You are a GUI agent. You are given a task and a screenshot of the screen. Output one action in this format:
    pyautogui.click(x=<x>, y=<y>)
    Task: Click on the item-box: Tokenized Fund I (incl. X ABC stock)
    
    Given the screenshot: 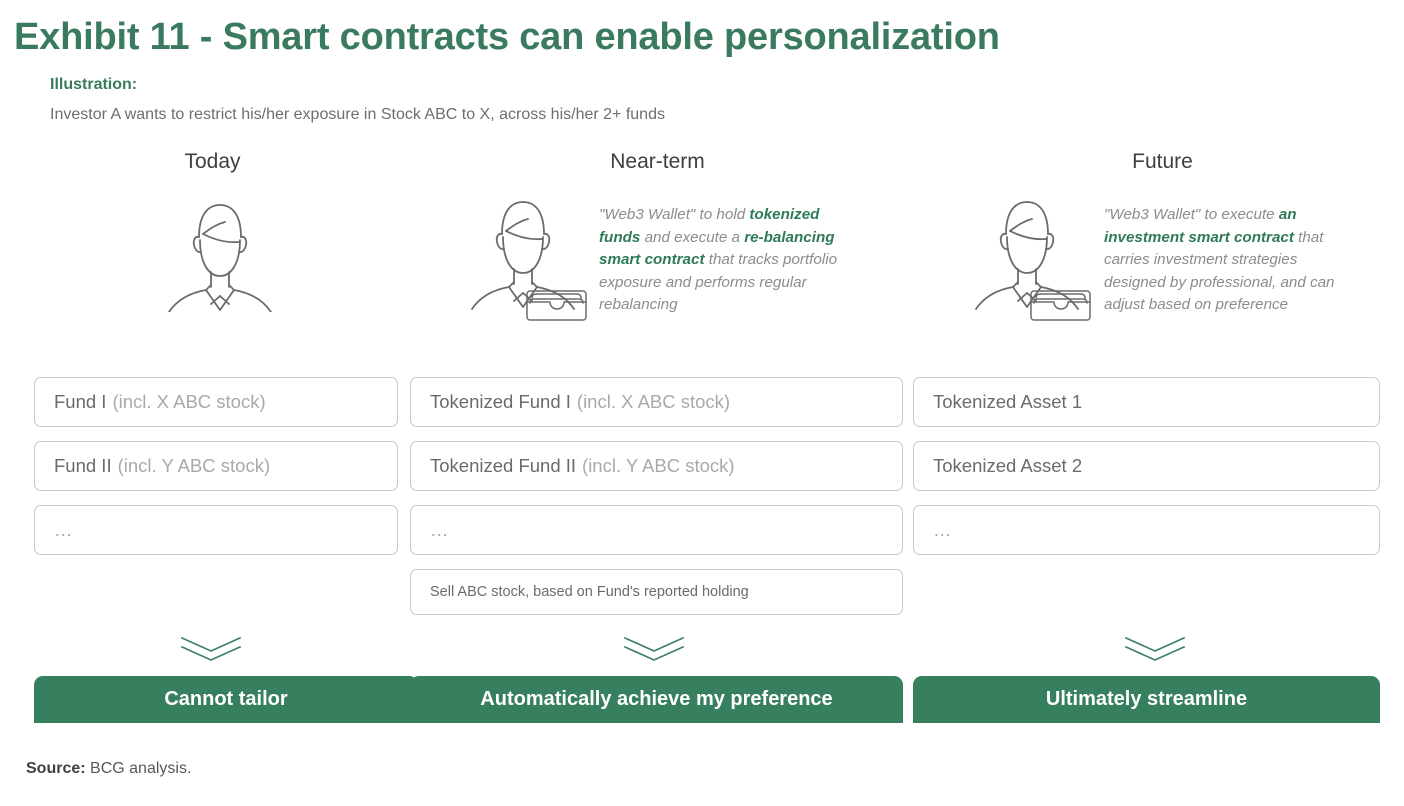 What is the action you would take?
    pyautogui.click(x=656, y=402)
    